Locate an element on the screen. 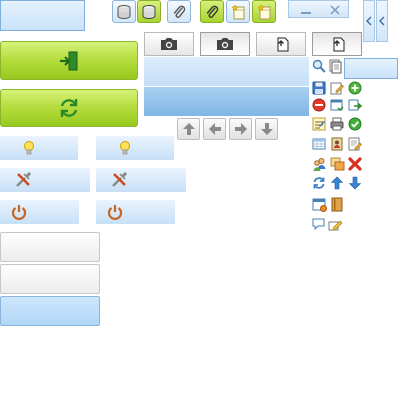 This screenshot has height=400, width=400. power-chip-alt is located at coordinates (135, 212).